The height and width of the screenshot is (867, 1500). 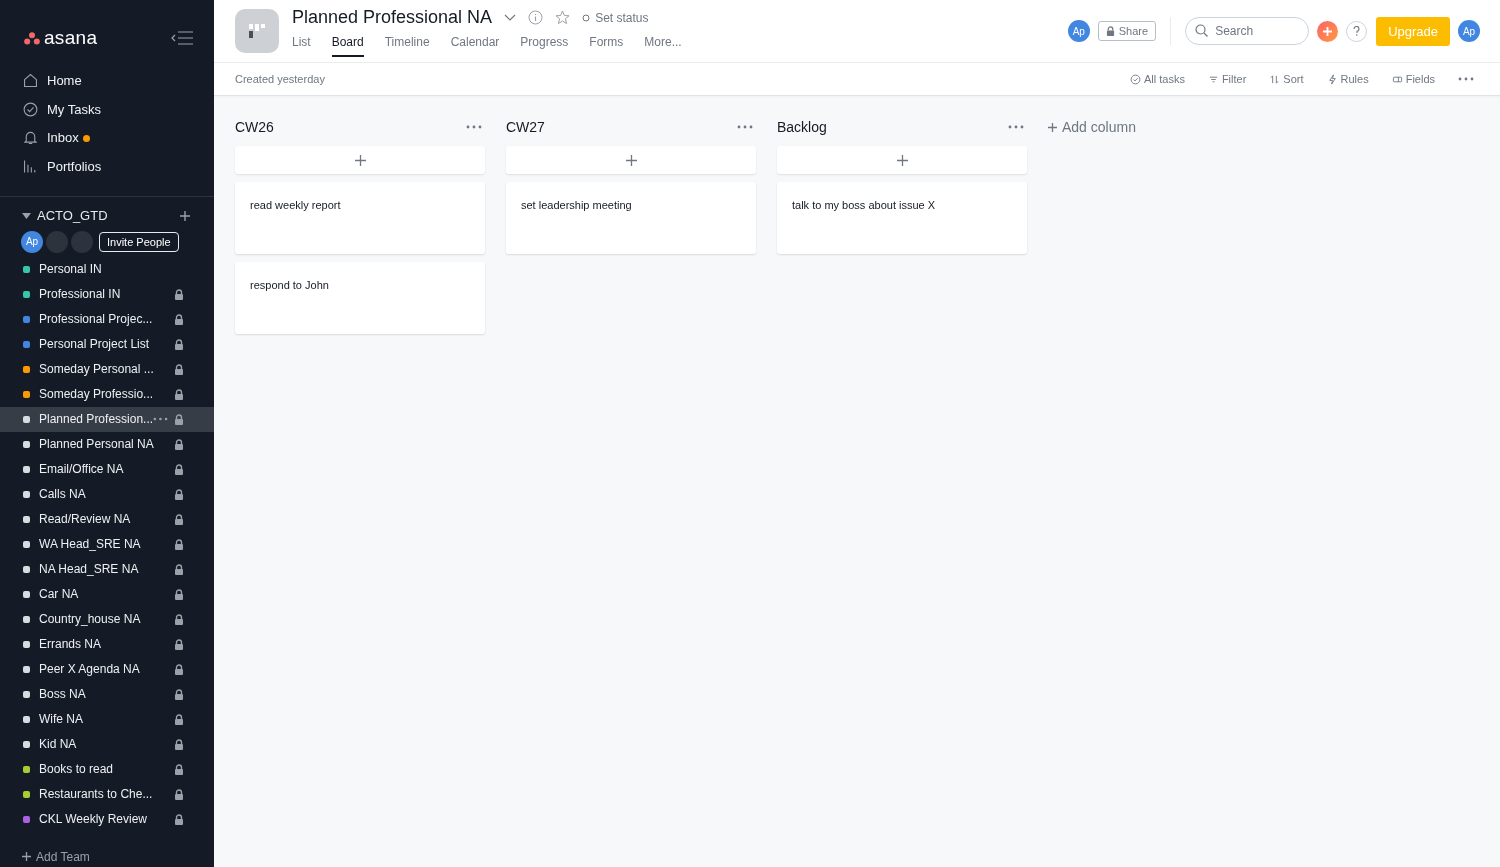 What do you see at coordinates (107, 569) in the screenshot?
I see `project-item: NA Head_SRE NA` at bounding box center [107, 569].